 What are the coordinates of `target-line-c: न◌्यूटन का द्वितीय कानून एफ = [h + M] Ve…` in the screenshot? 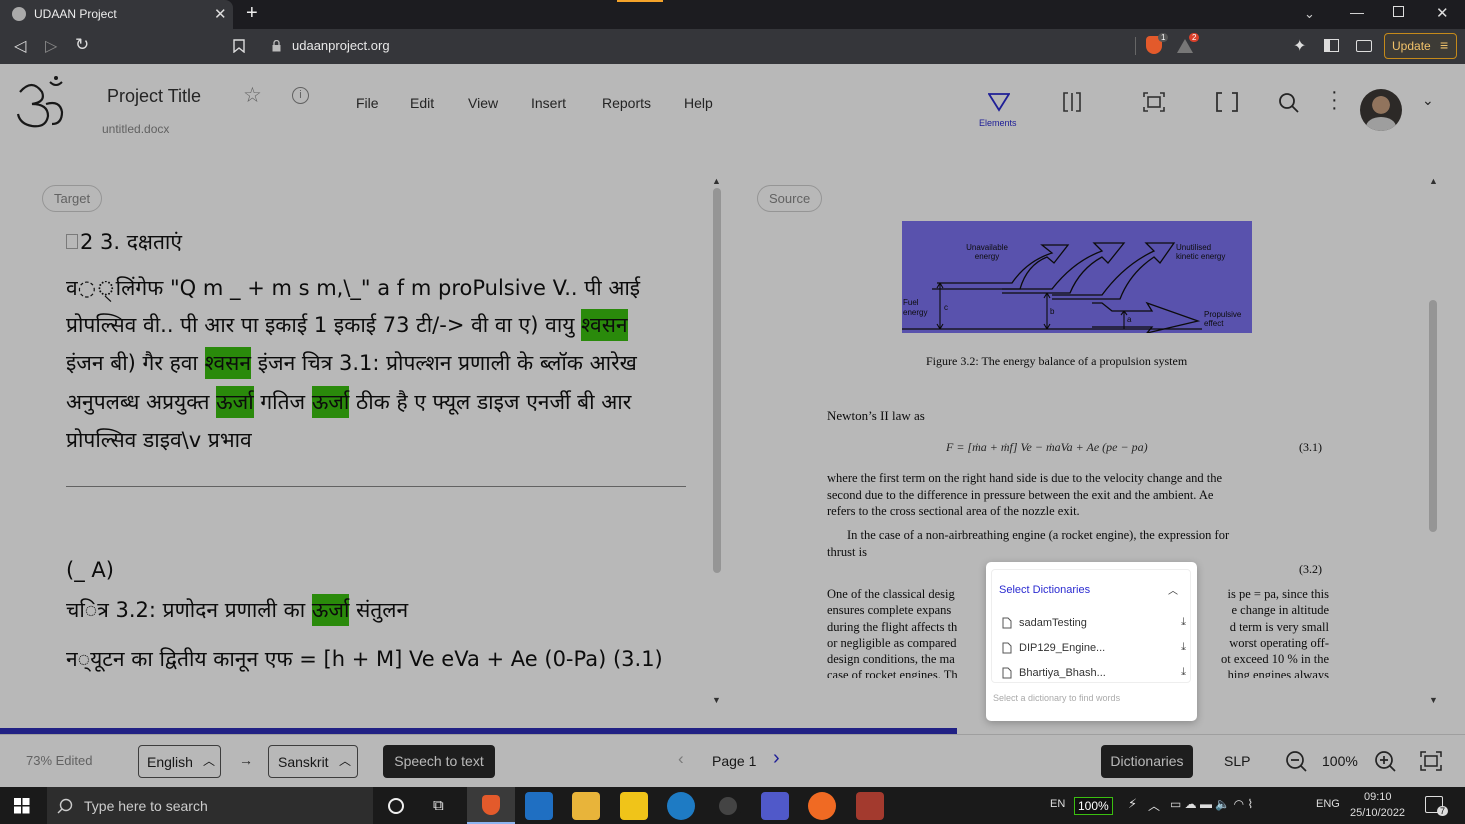 It's located at (364, 659).